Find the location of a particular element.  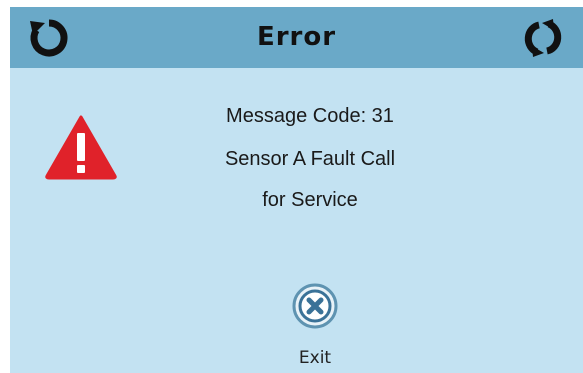

message-code-text: Message Code: 31 is located at coordinates (310, 116).